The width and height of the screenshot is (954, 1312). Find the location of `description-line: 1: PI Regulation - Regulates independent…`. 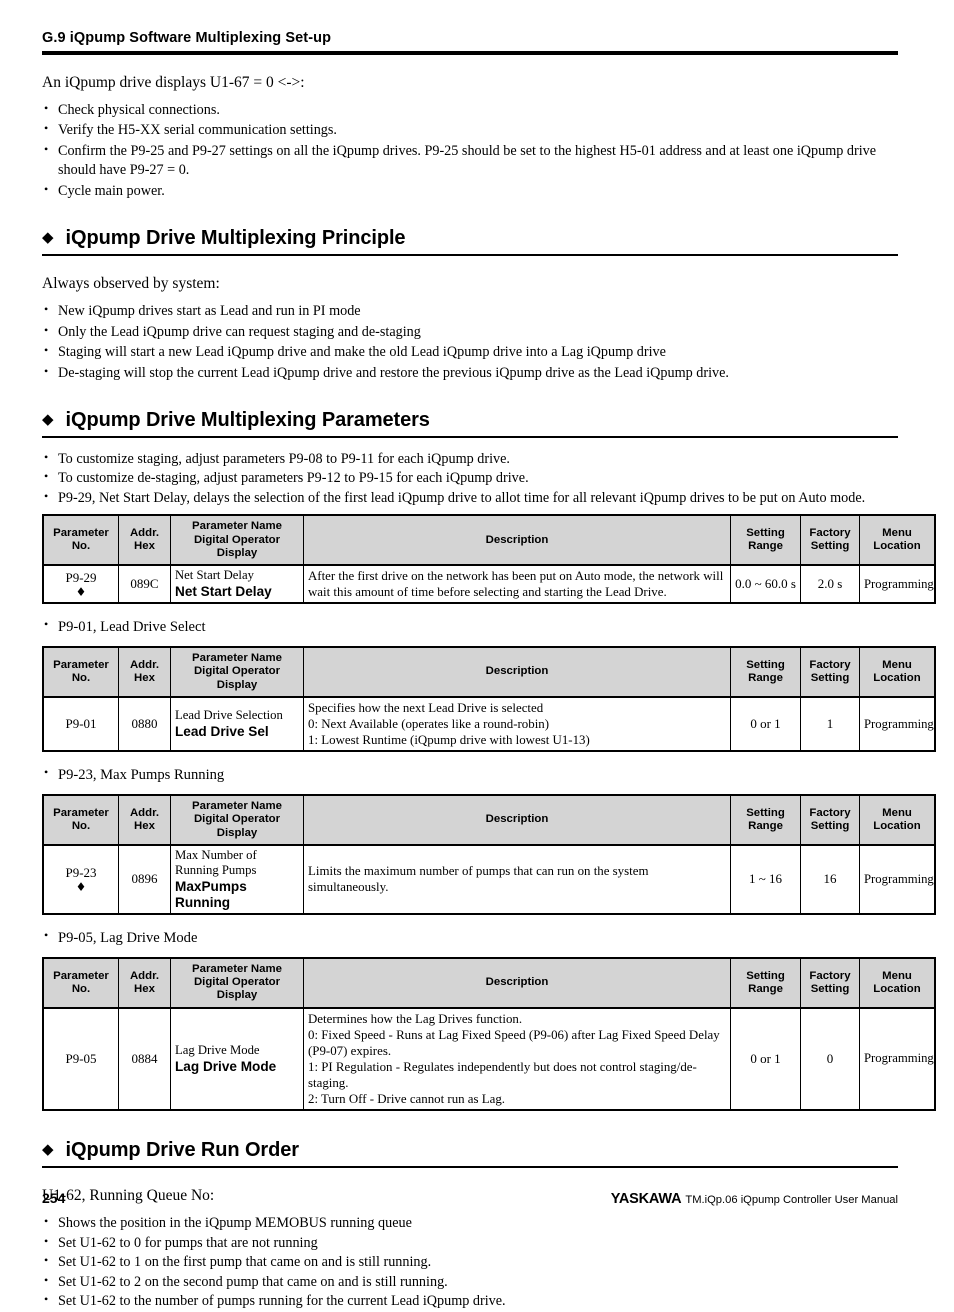

description-line: 1: PI Regulation - Regulates independent… is located at coordinates (502, 1075).